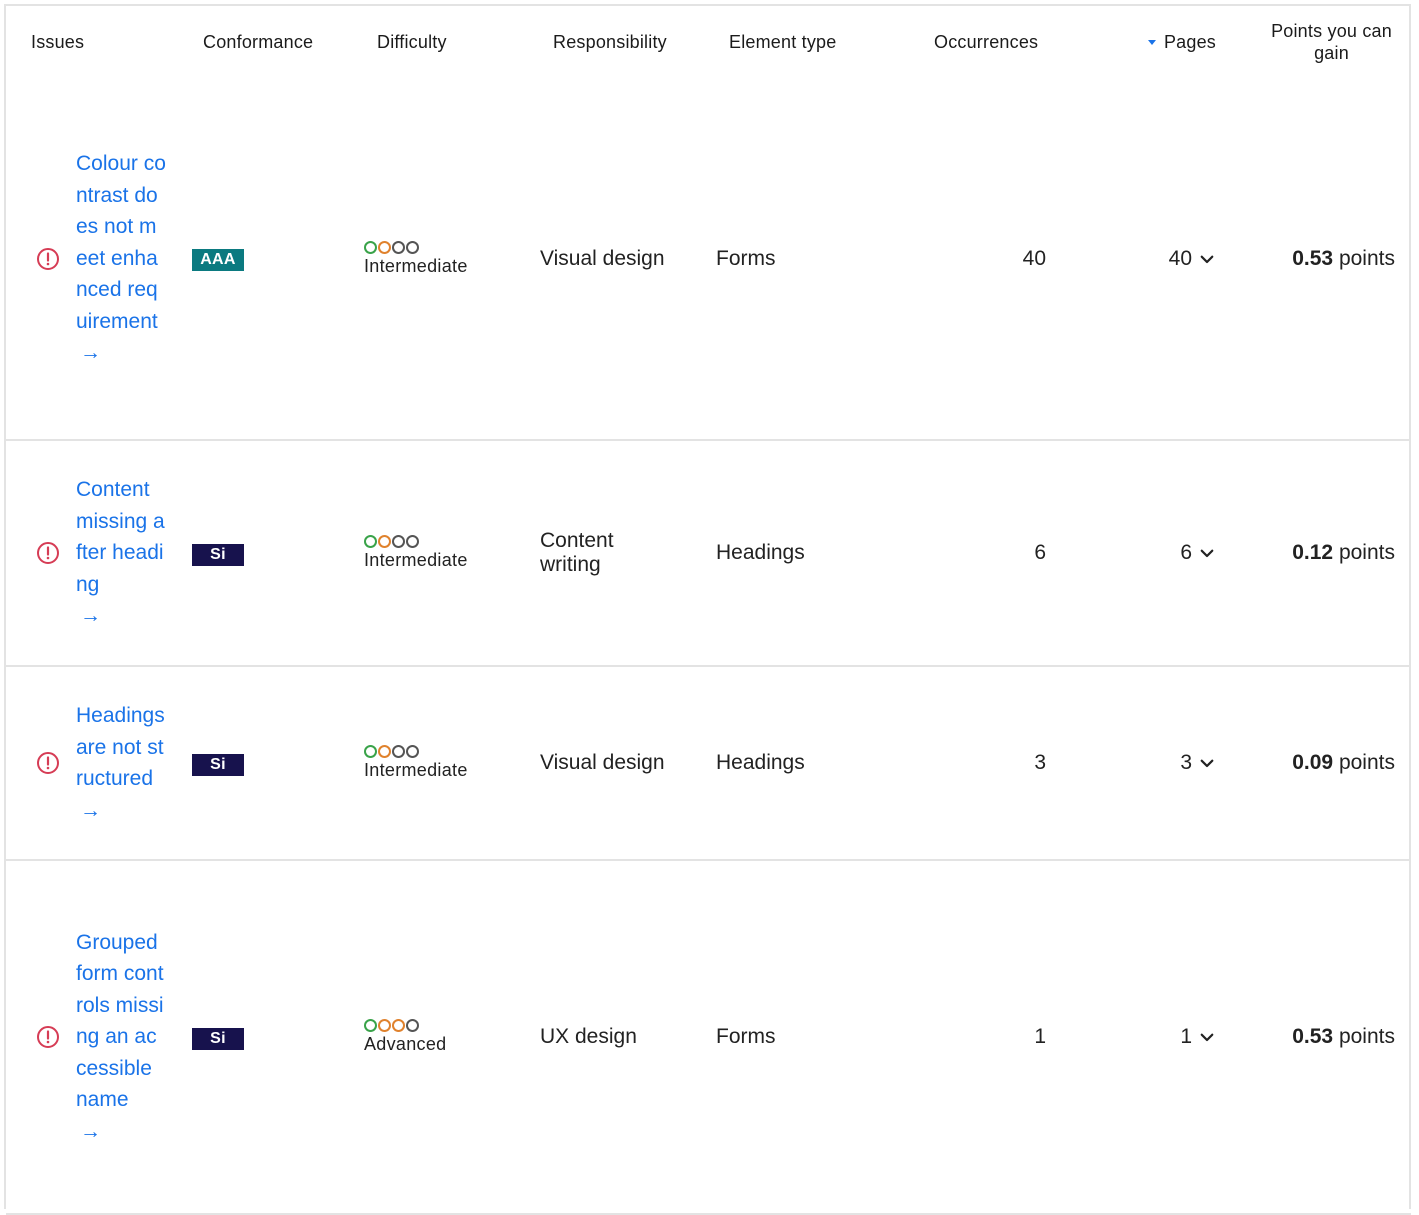 This screenshot has height=1215, width=1419. What do you see at coordinates (760, 762) in the screenshot?
I see `element-type-label: Headings` at bounding box center [760, 762].